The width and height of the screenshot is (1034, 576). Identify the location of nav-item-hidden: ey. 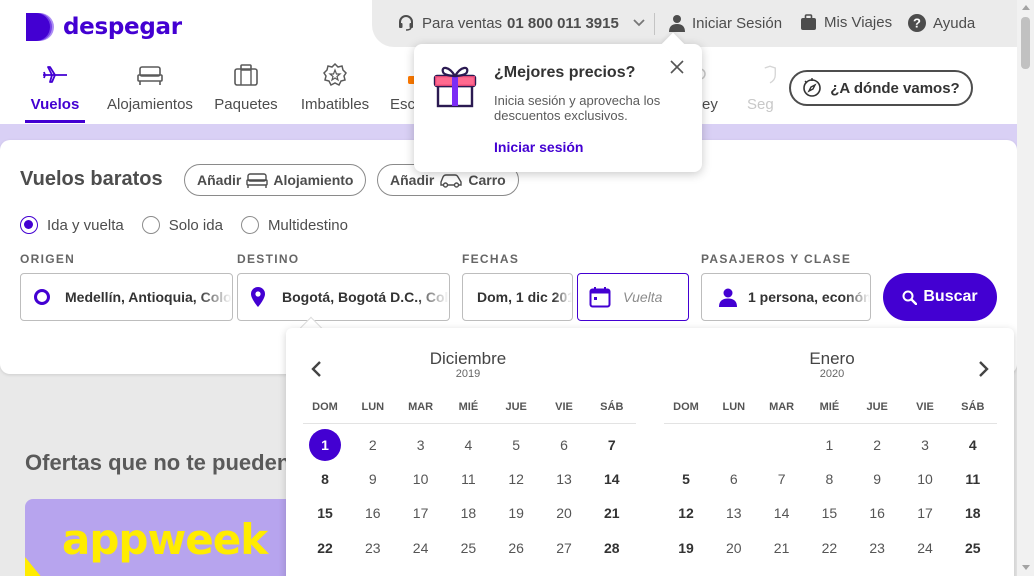
(712, 87).